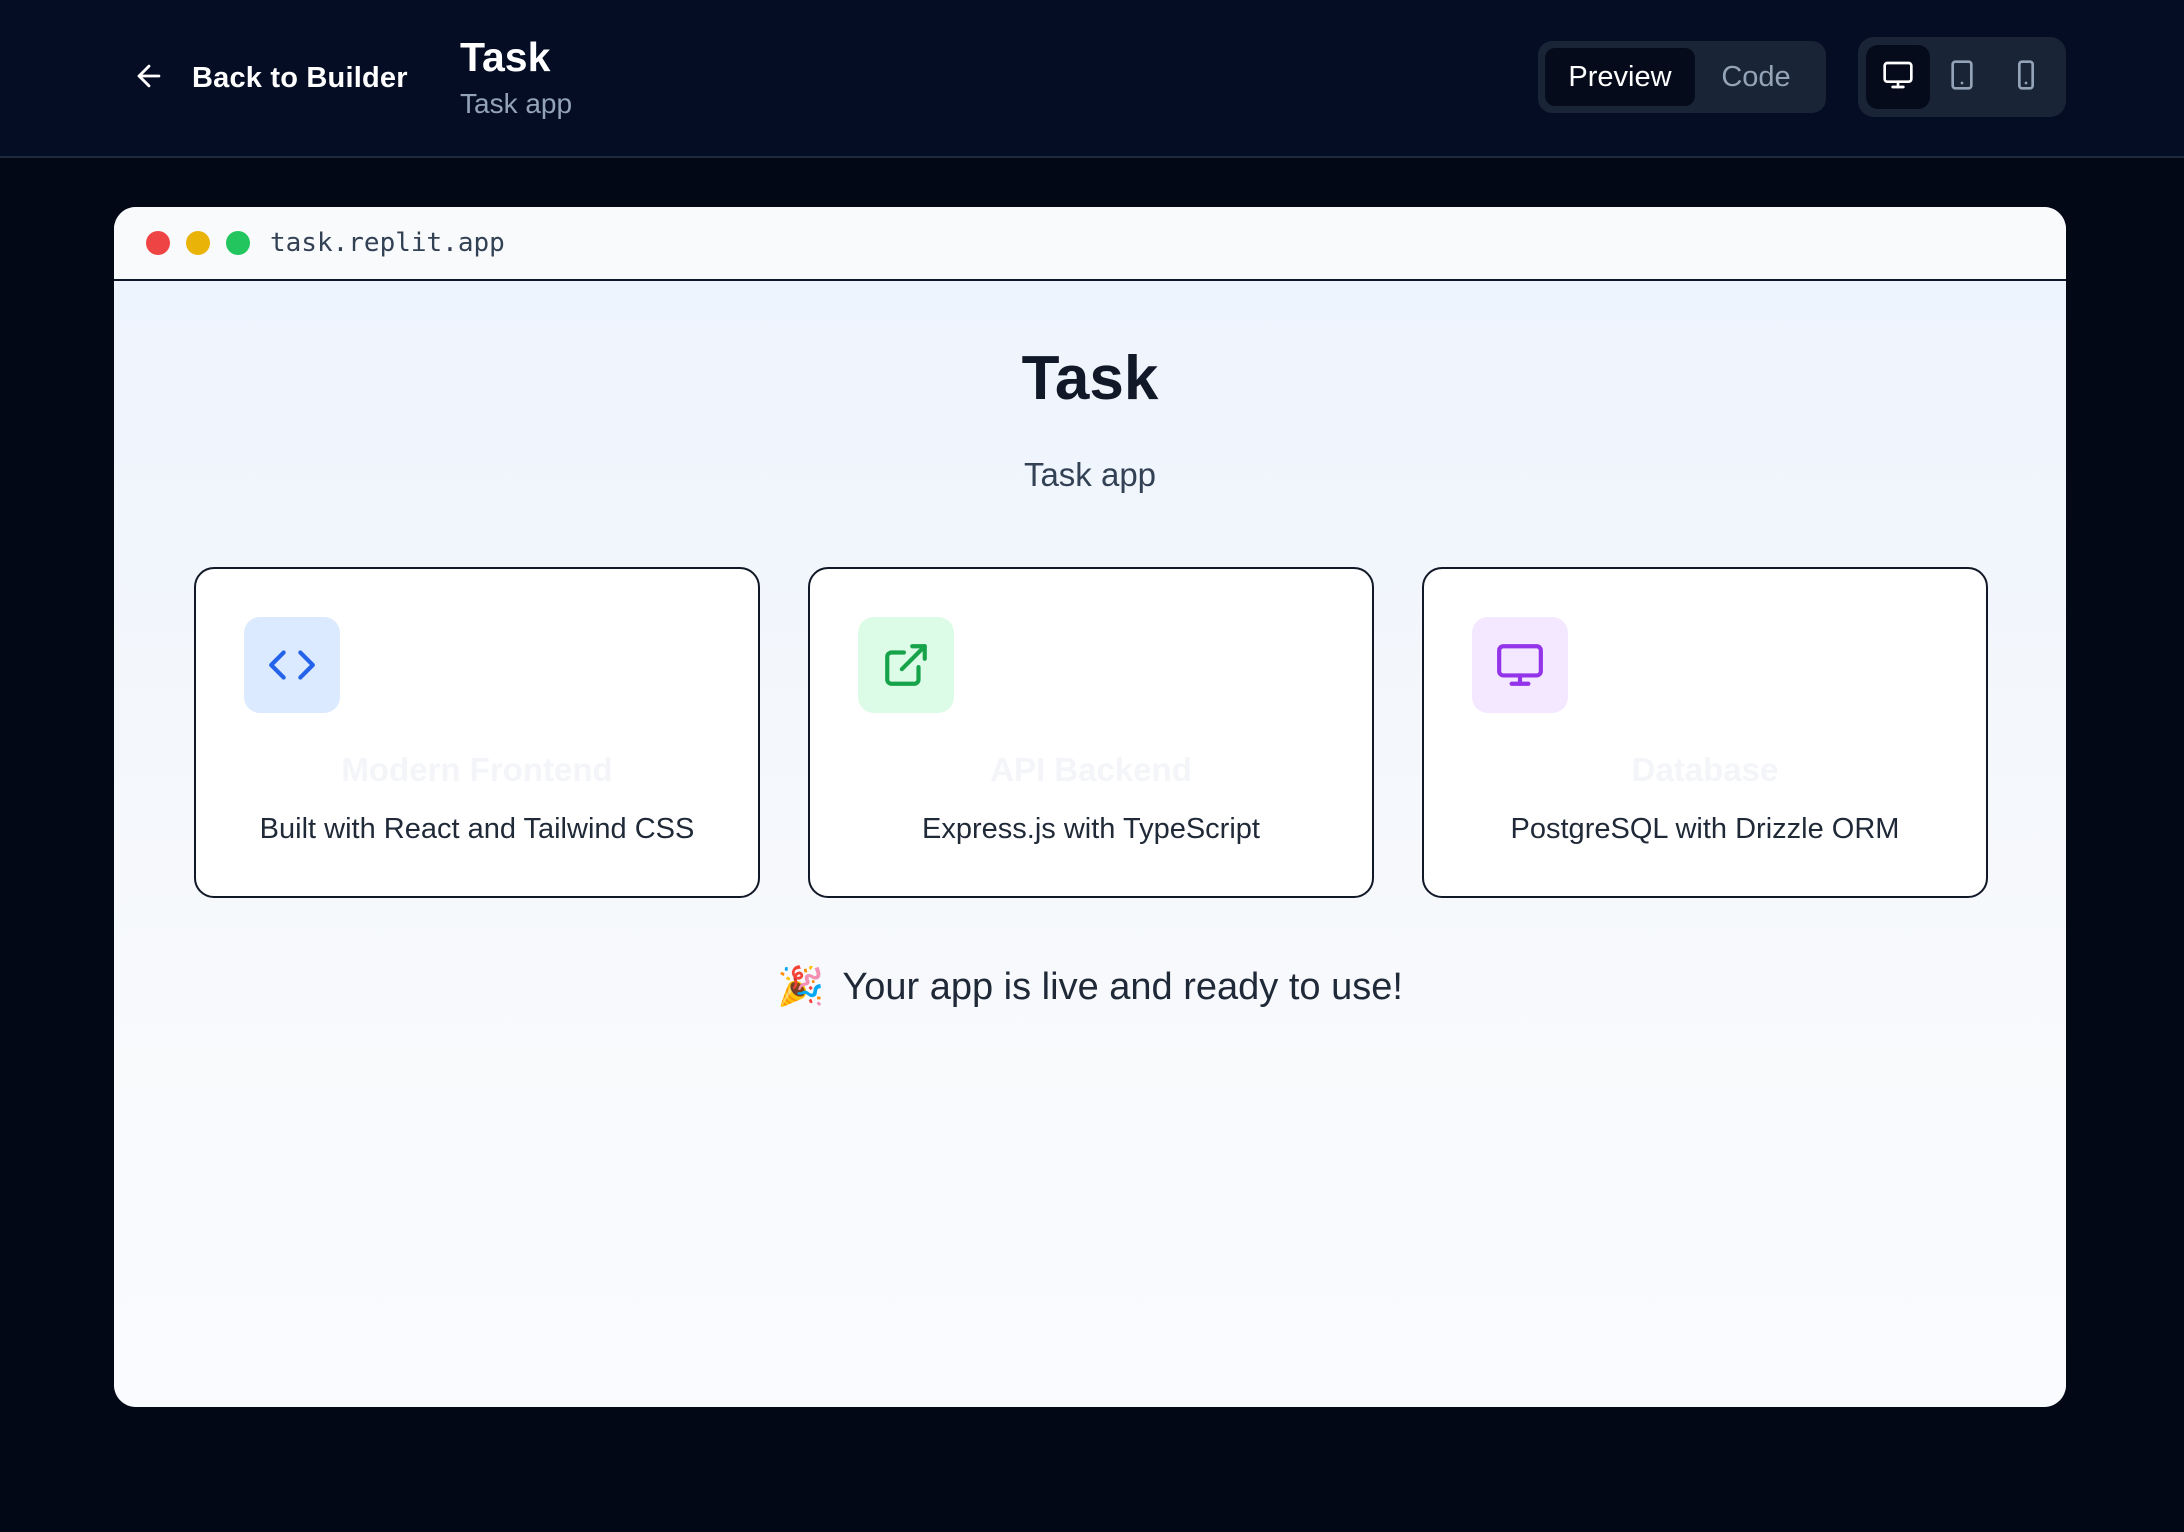  What do you see at coordinates (1620, 77) in the screenshot?
I see `preview-tab: Preview` at bounding box center [1620, 77].